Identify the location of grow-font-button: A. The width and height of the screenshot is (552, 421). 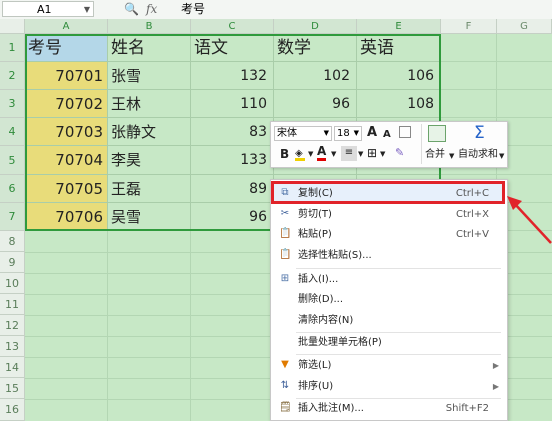
(372, 133).